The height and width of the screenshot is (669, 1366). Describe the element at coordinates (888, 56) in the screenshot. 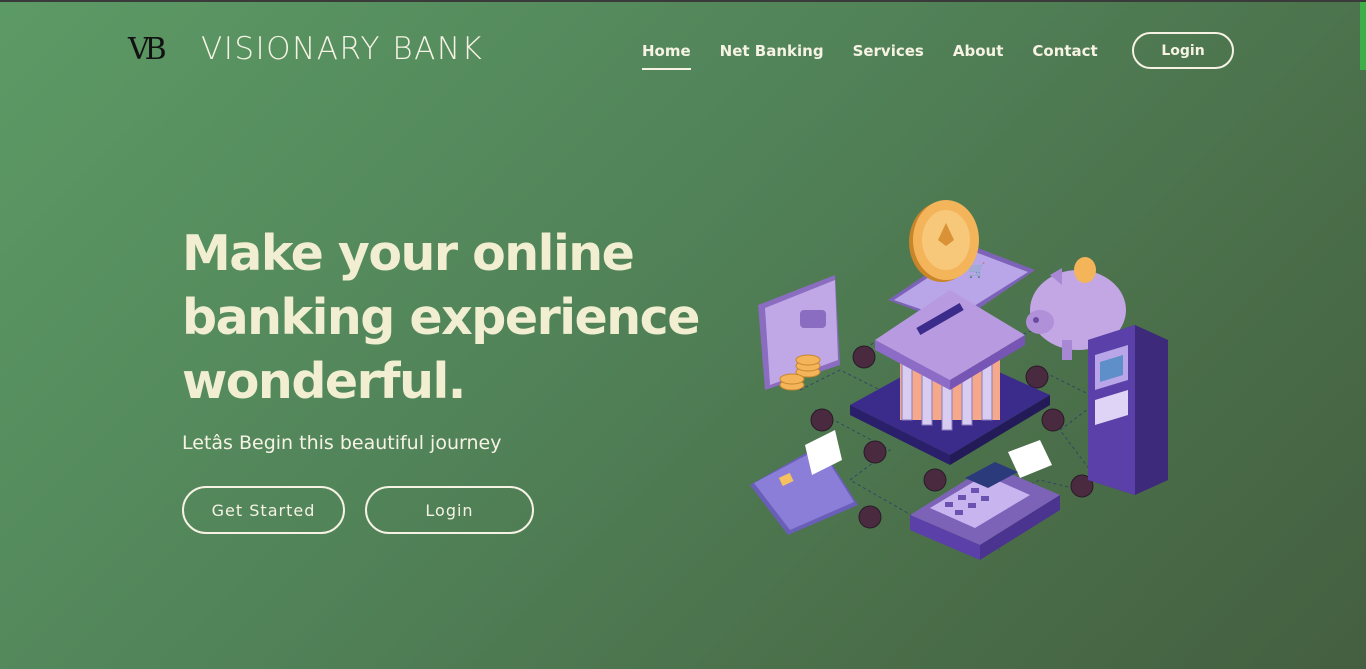

I see `nav-services: Services` at that location.